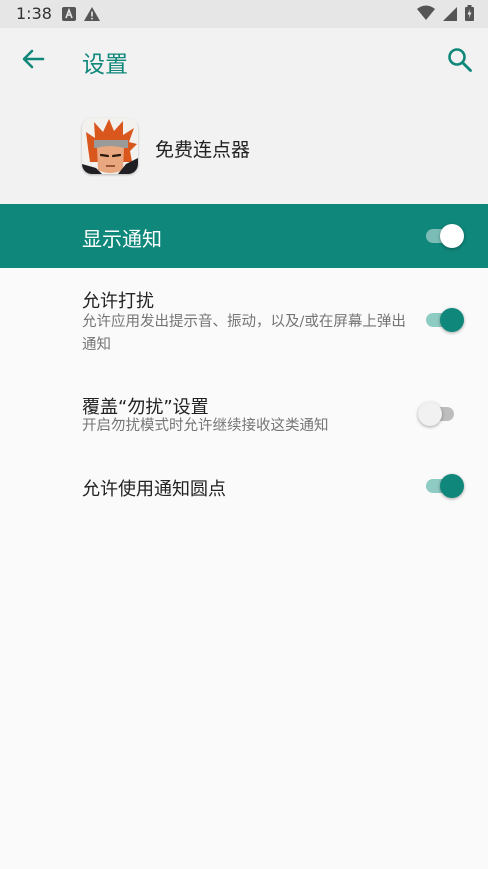 This screenshot has width=488, height=869. I want to click on notification-dot-switch, so click(444, 486).